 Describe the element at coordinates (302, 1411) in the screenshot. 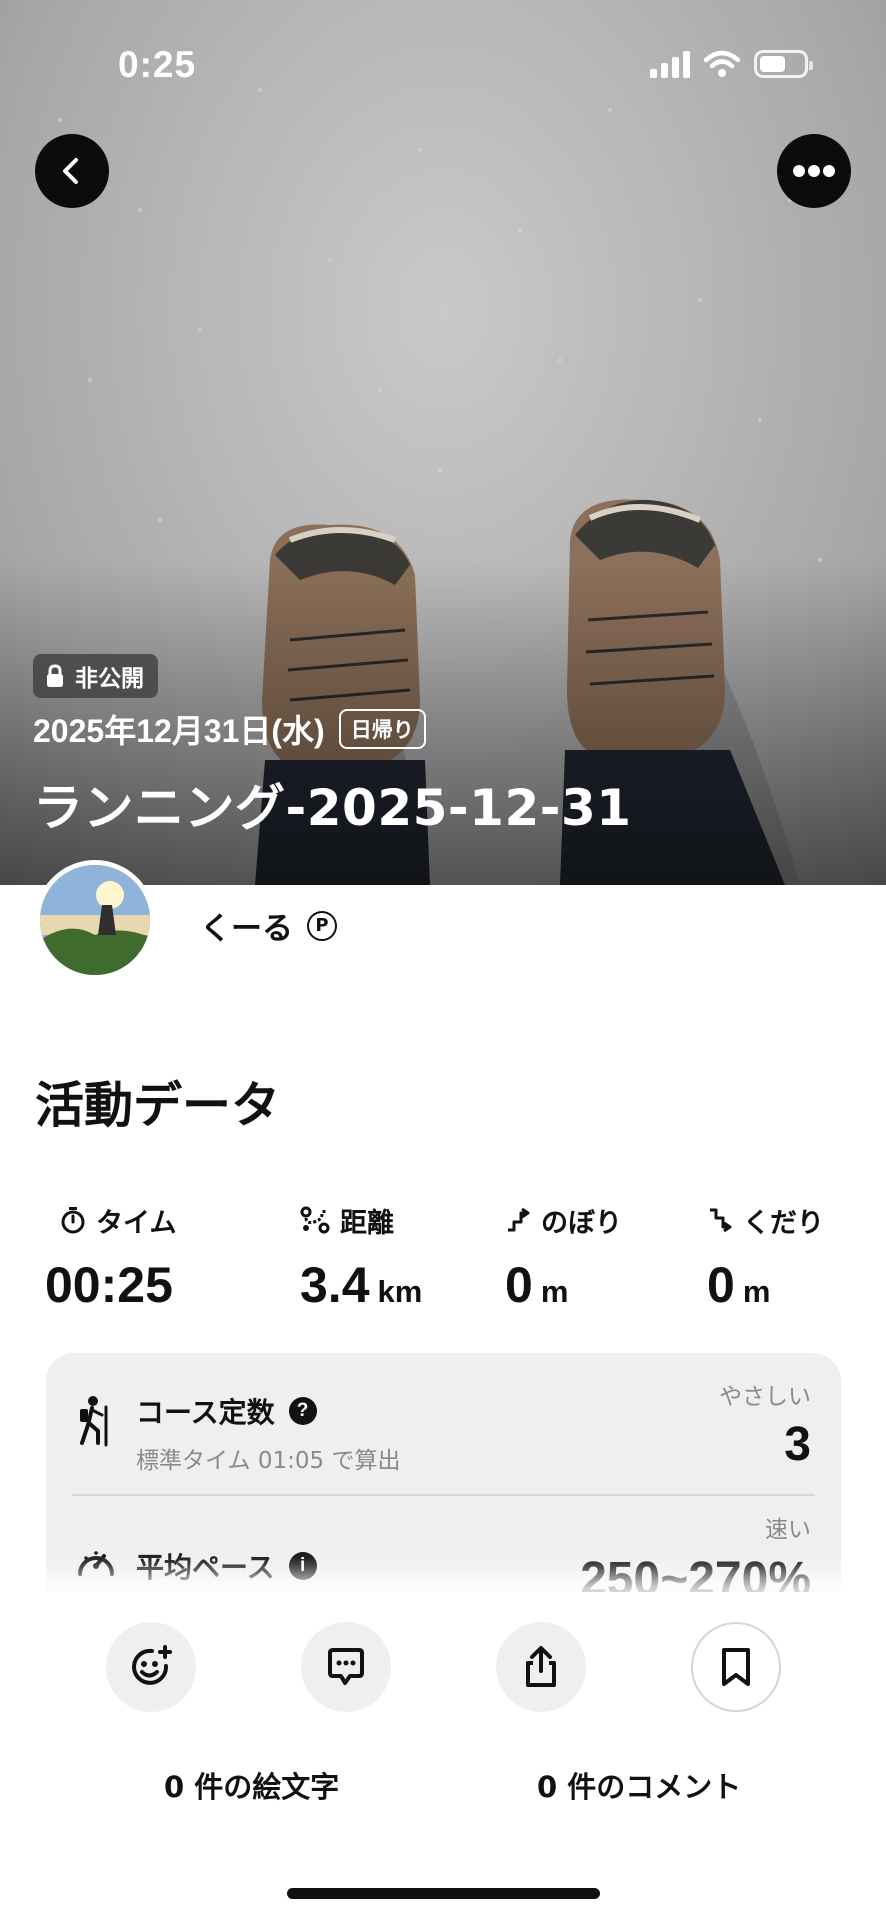

I see `help-icon: ?` at that location.